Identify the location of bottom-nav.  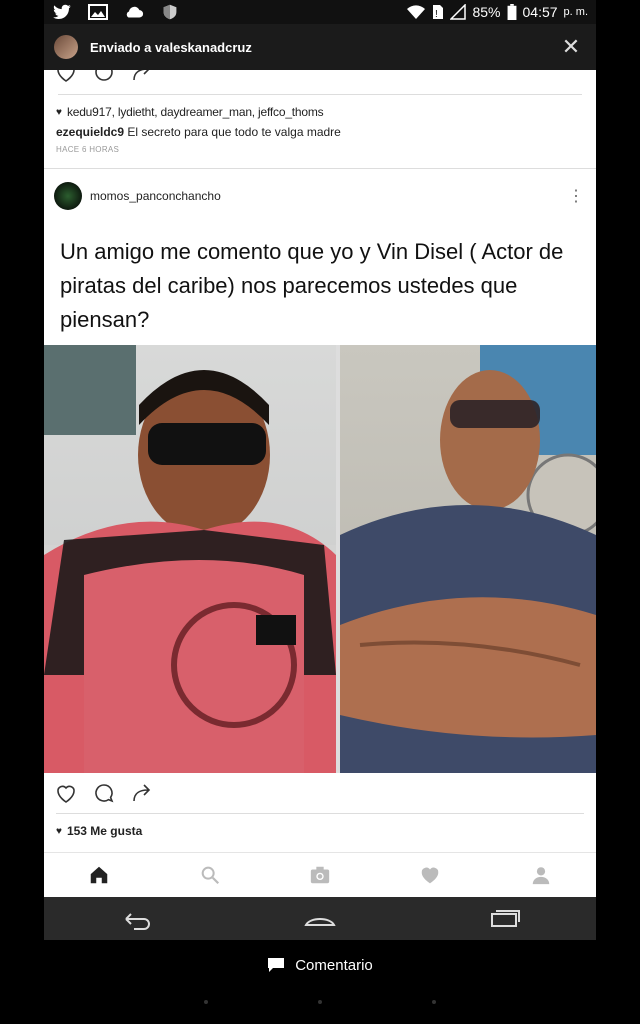
(320, 874).